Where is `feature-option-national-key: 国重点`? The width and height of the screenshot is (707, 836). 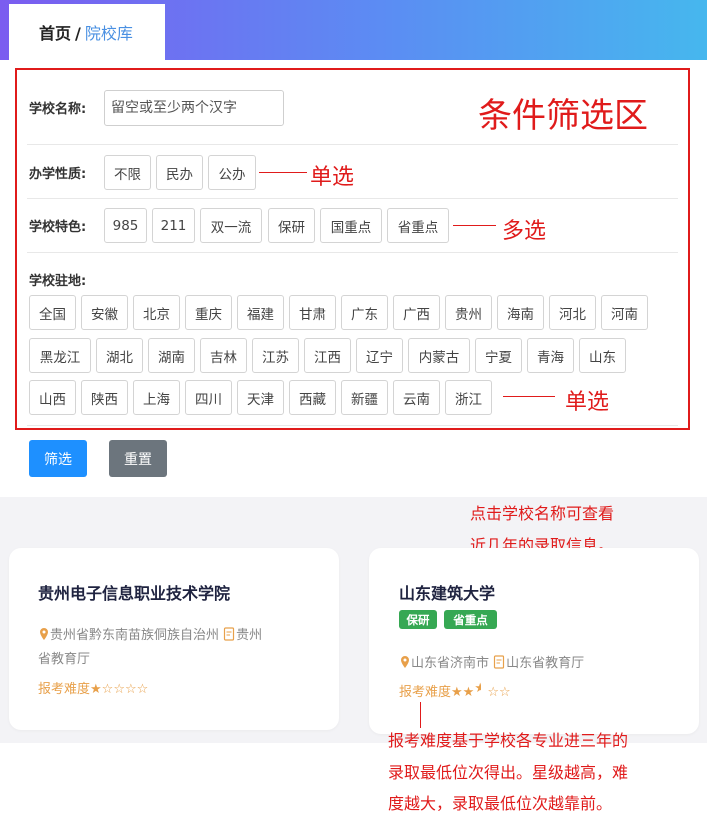
feature-option-national-key: 国重点 is located at coordinates (351, 225).